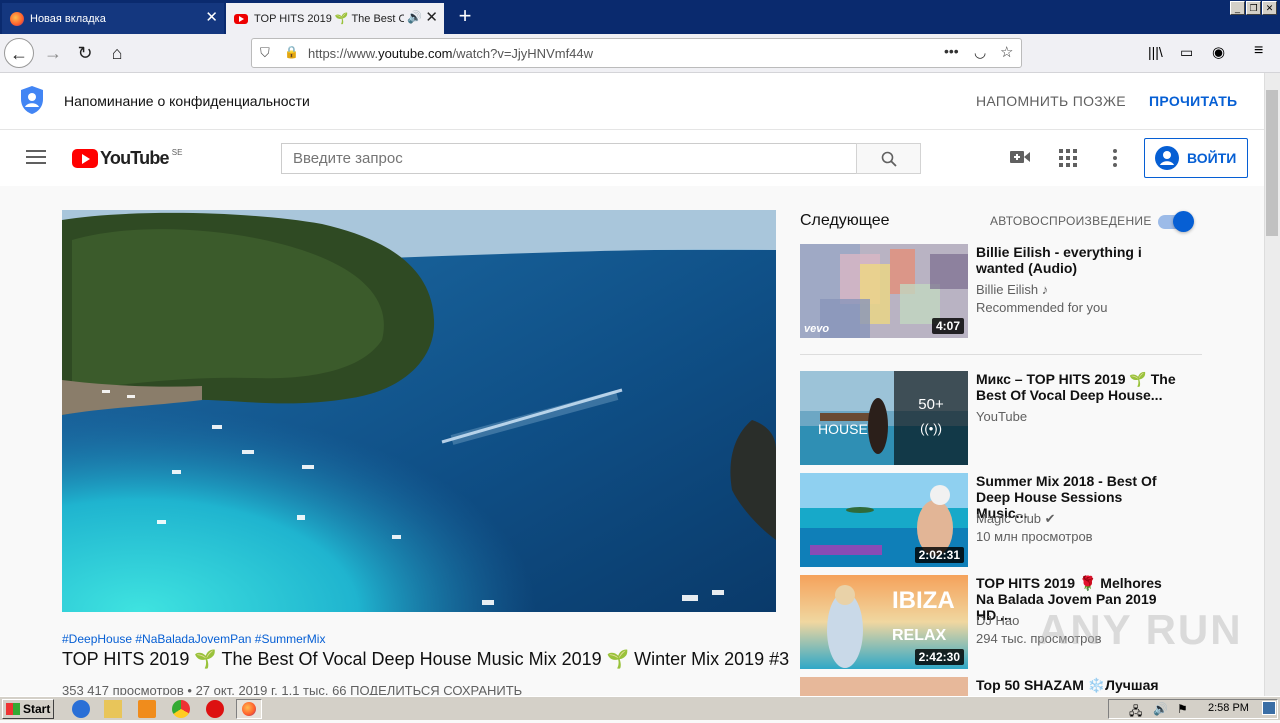 Image resolution: width=1280 pixels, height=723 pixels. What do you see at coordinates (117, 53) in the screenshot?
I see `home-button: ⌂` at bounding box center [117, 53].